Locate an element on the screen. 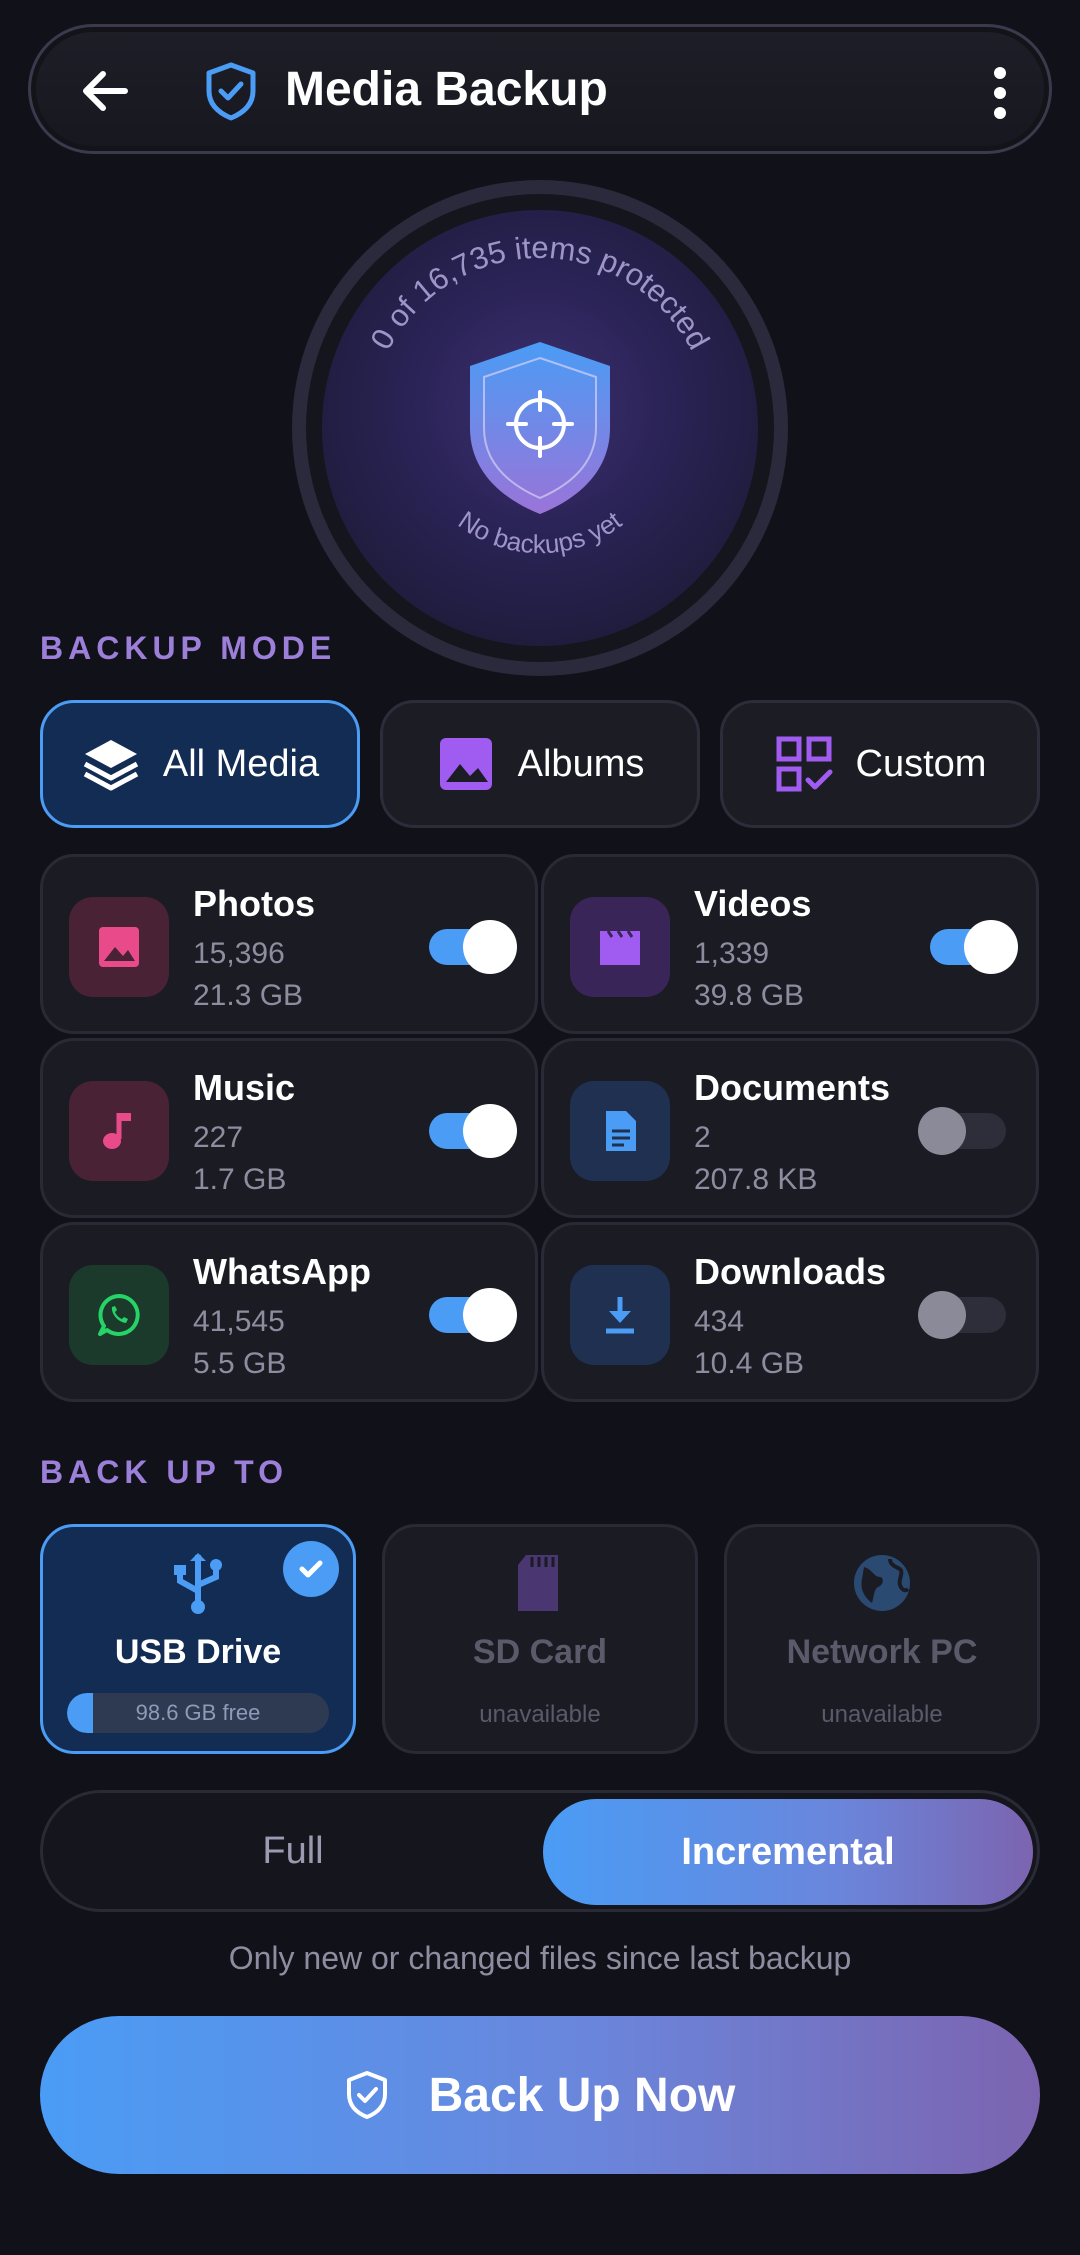 The image size is (1080, 2255). category-name: Downloads is located at coordinates (790, 1271).